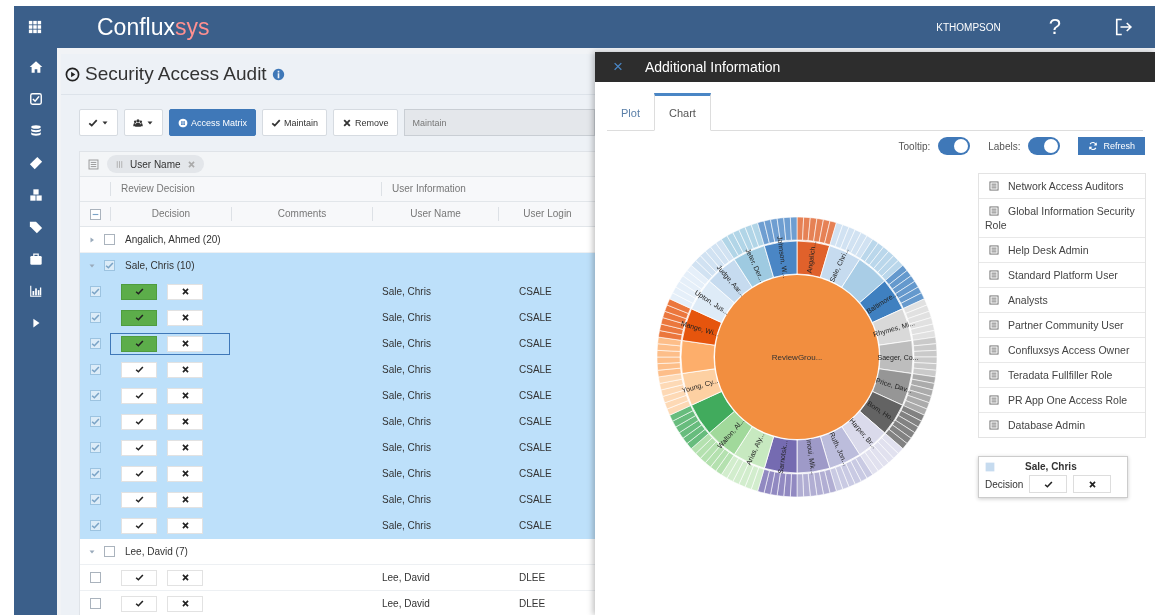 Image resolution: width=1155 pixels, height=615 pixels. Describe the element at coordinates (435, 214) in the screenshot. I see `column-header: User Name` at that location.